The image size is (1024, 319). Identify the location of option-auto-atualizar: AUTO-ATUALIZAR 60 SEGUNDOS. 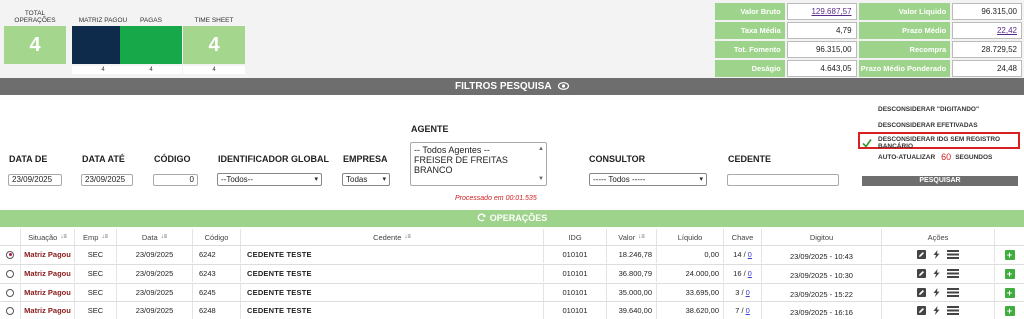
(927, 157).